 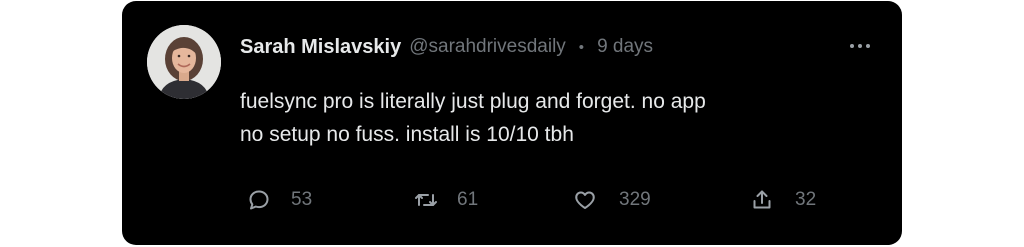 I want to click on avatar-image, so click(x=184, y=62).